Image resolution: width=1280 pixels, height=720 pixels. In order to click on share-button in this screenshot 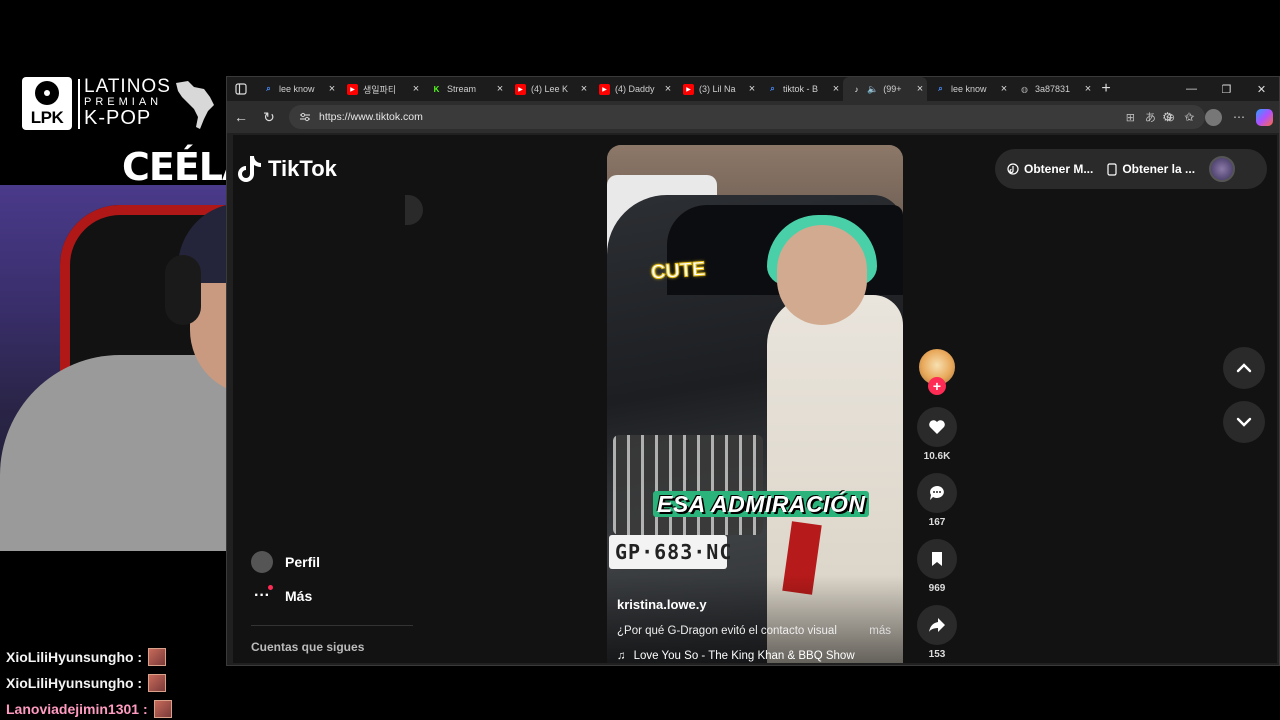, I will do `click(937, 625)`.